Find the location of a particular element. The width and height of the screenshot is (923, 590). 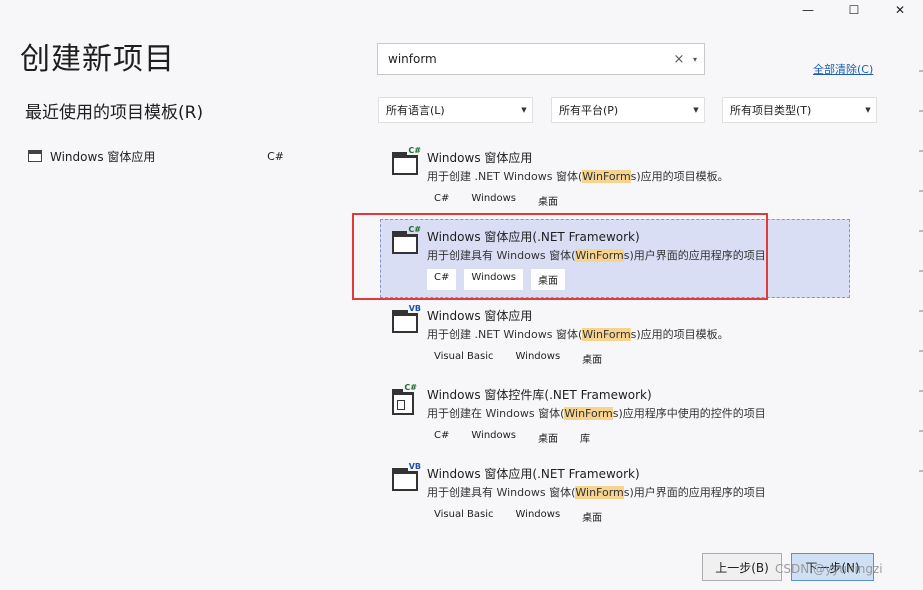

windows-form-icon is located at coordinates (35, 156).